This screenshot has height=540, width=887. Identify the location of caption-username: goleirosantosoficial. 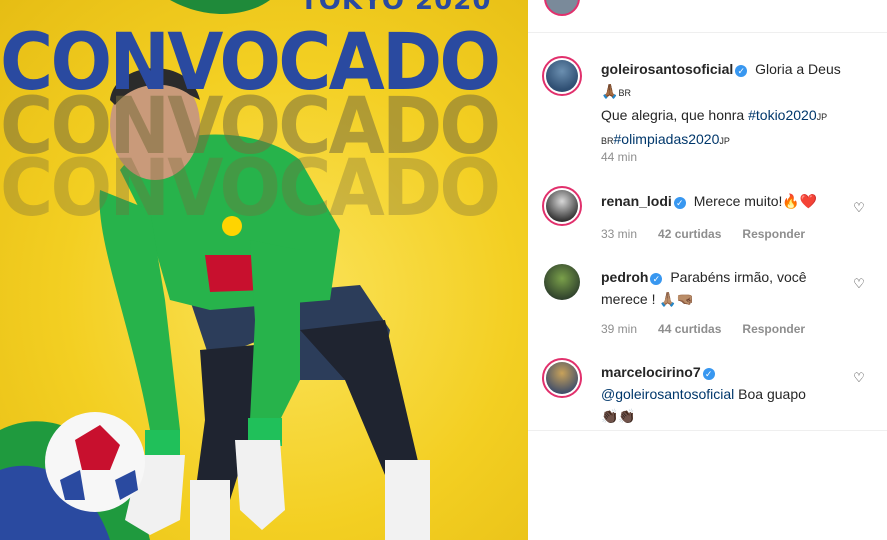
(667, 69).